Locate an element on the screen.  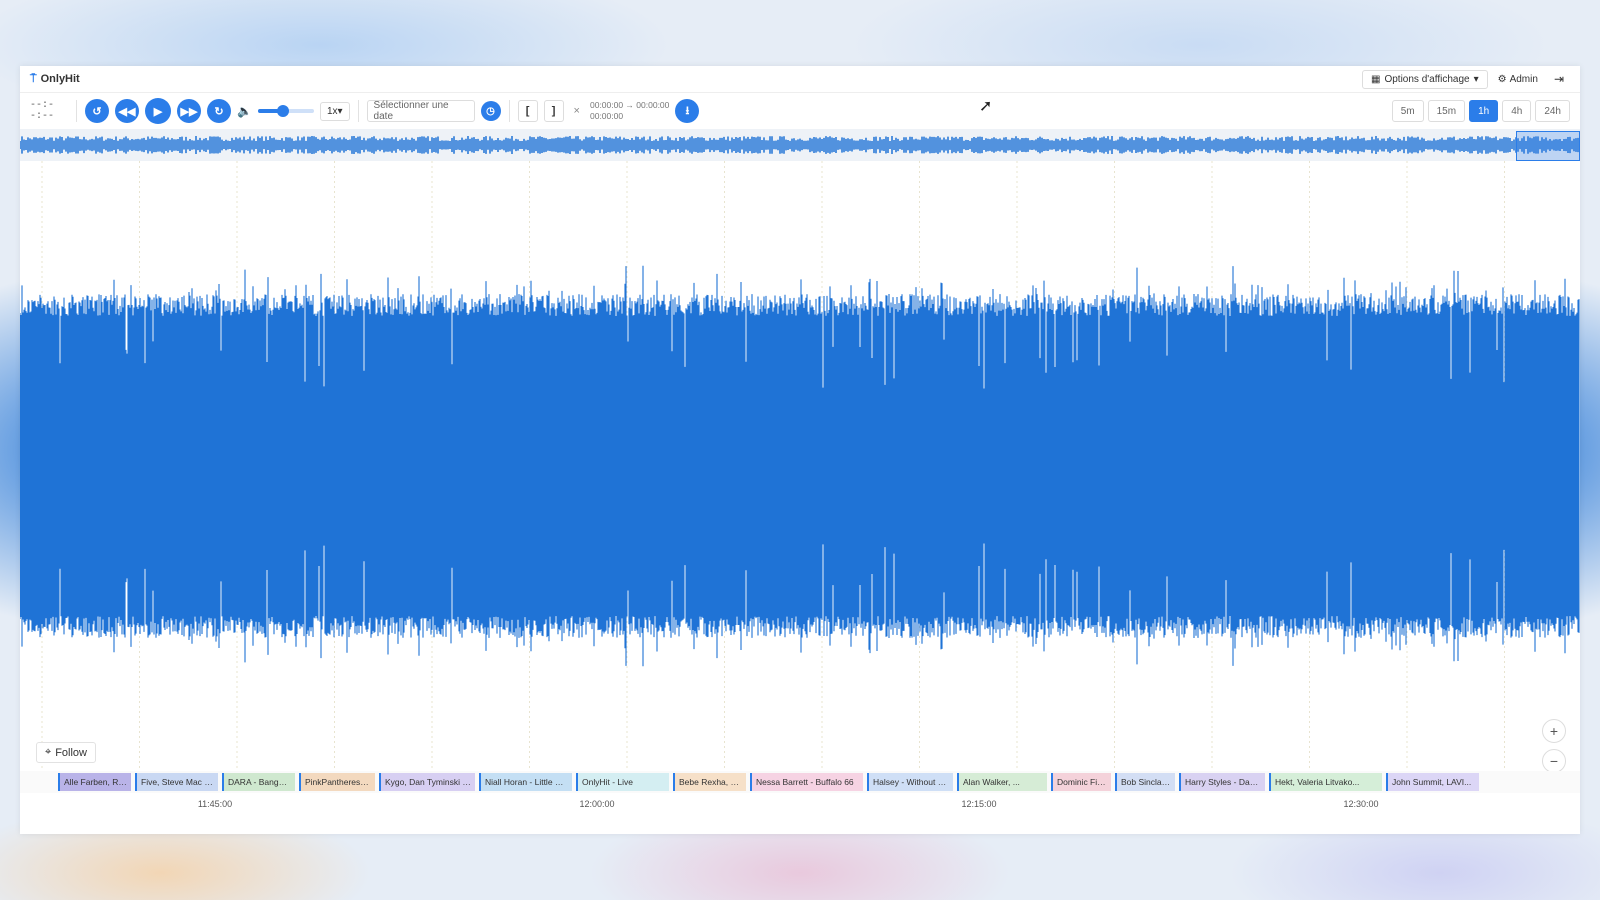
crosshair-icon: ⌖ is located at coordinates (48, 752).